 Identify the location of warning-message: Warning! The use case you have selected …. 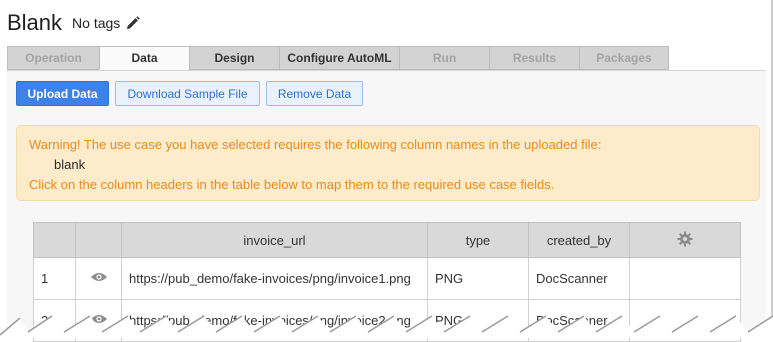
(315, 144).